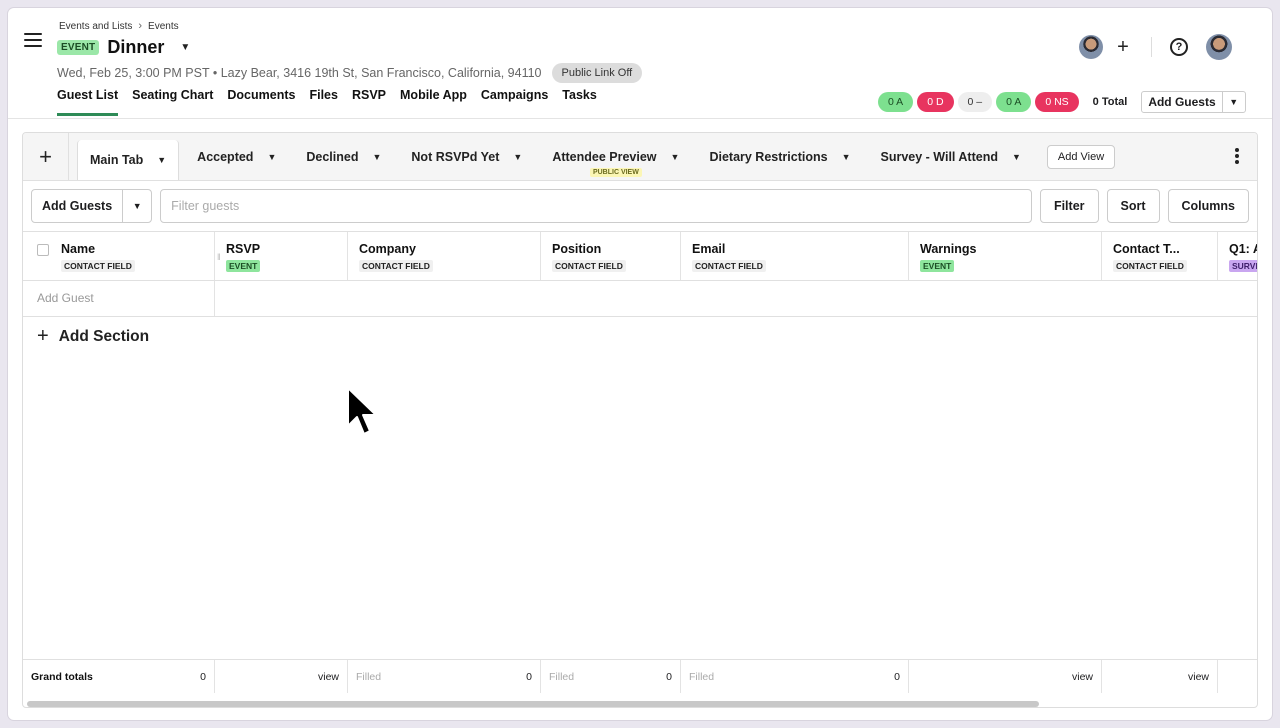 The image size is (1280, 728). I want to click on tab-guest-list: Guest List, so click(88, 102).